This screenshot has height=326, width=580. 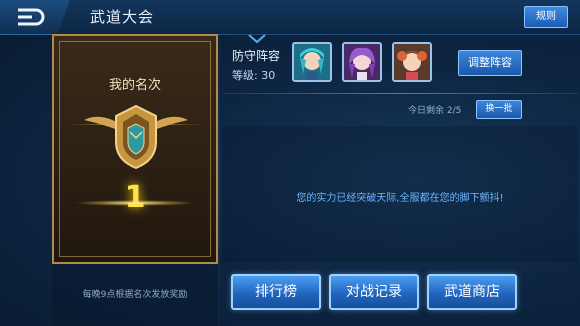 What do you see at coordinates (490, 63) in the screenshot?
I see `adjust-lineup-button: 调整阵容` at bounding box center [490, 63].